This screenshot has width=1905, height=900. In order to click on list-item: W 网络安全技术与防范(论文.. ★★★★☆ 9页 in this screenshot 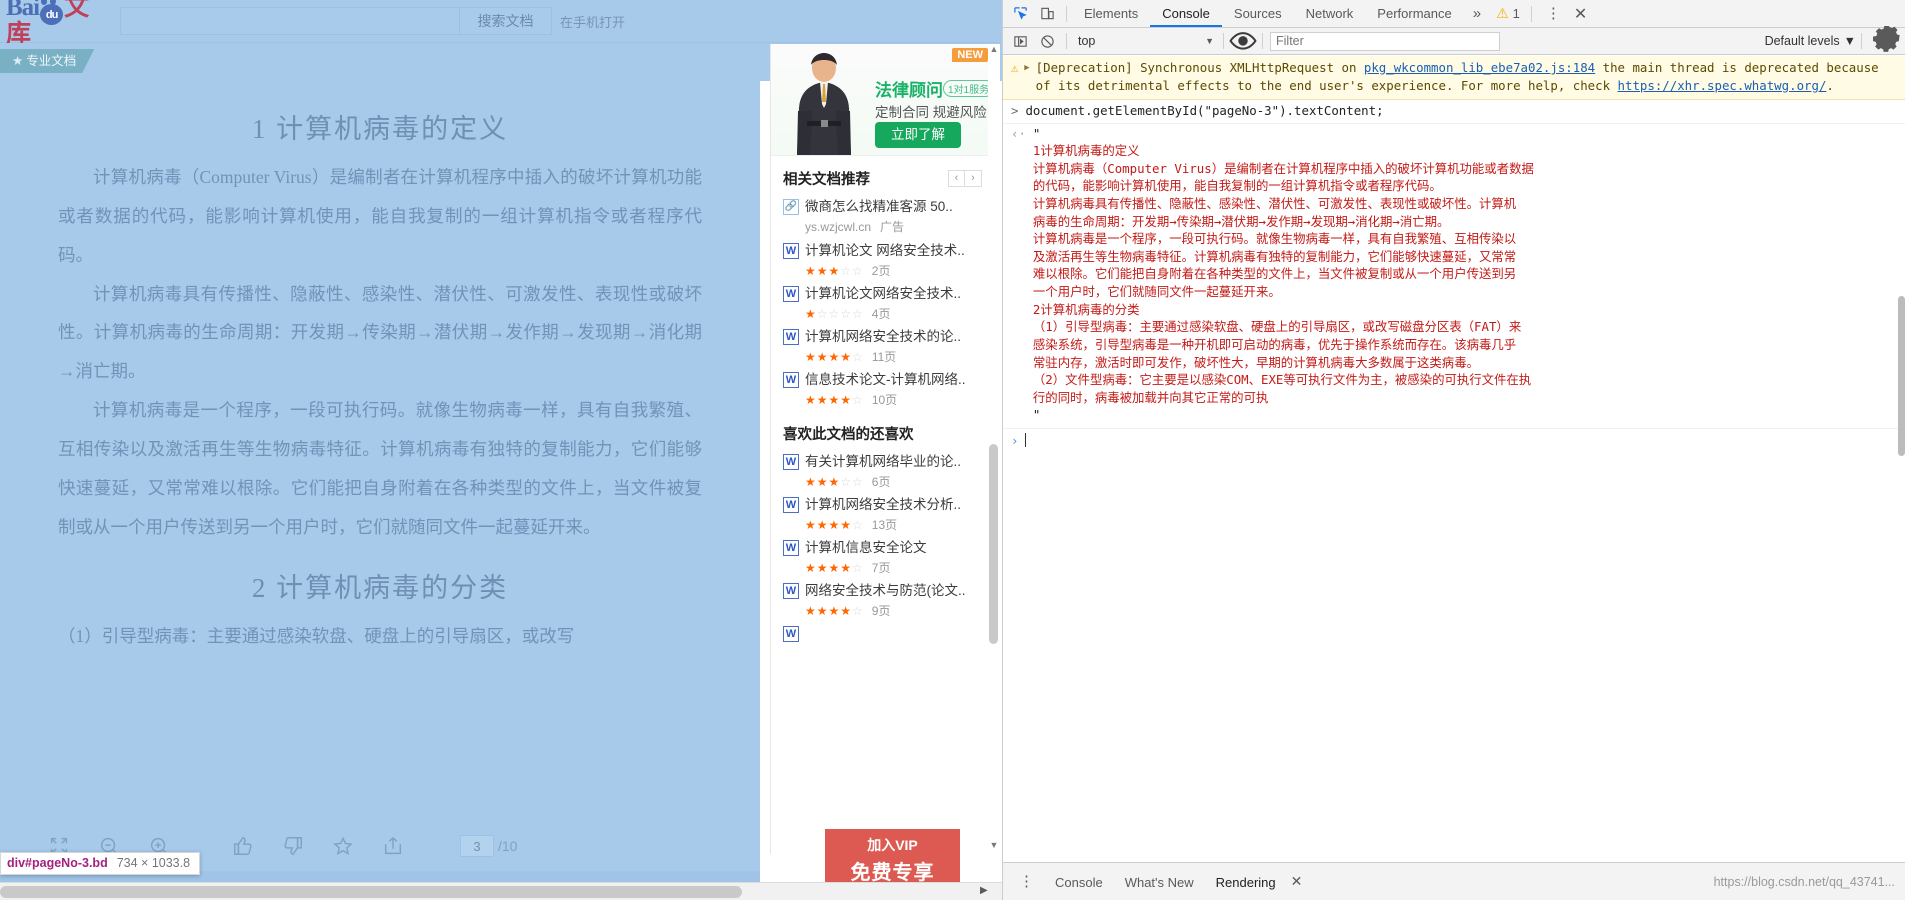, I will do `click(881, 600)`.